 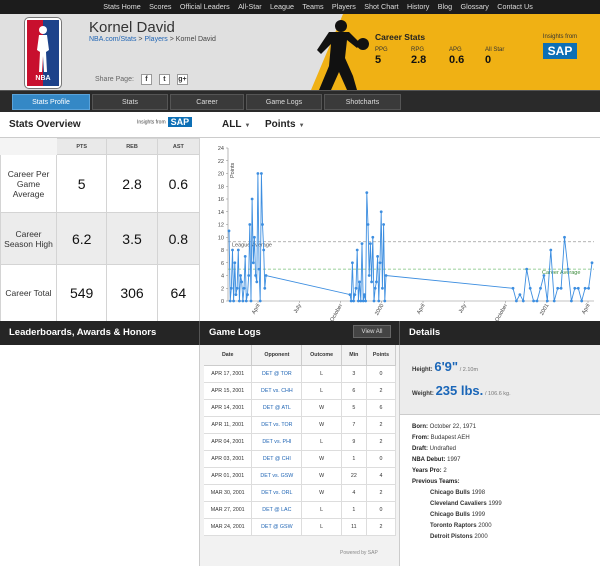 What do you see at coordinates (354, 355) in the screenshot?
I see `column-header: Min` at bounding box center [354, 355].